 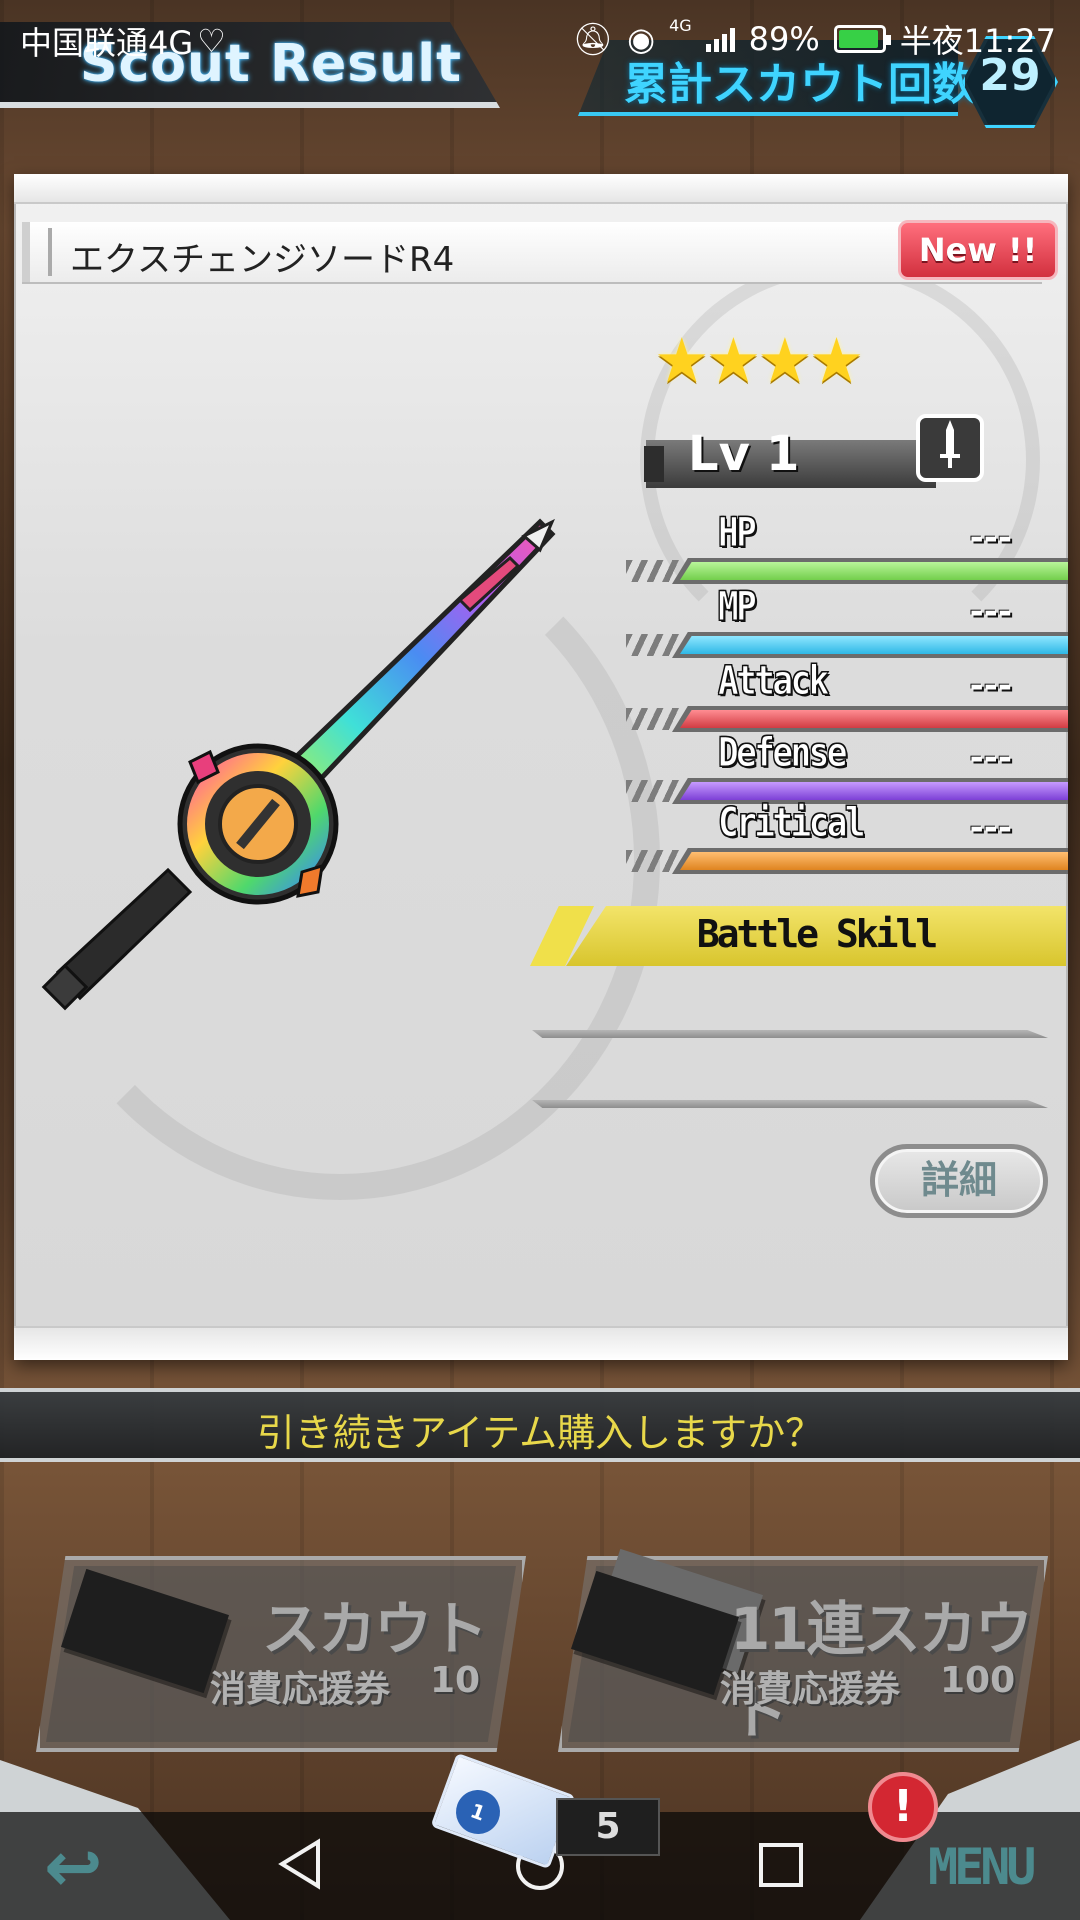 What do you see at coordinates (680, 25) in the screenshot?
I see `network-type: 4G` at bounding box center [680, 25].